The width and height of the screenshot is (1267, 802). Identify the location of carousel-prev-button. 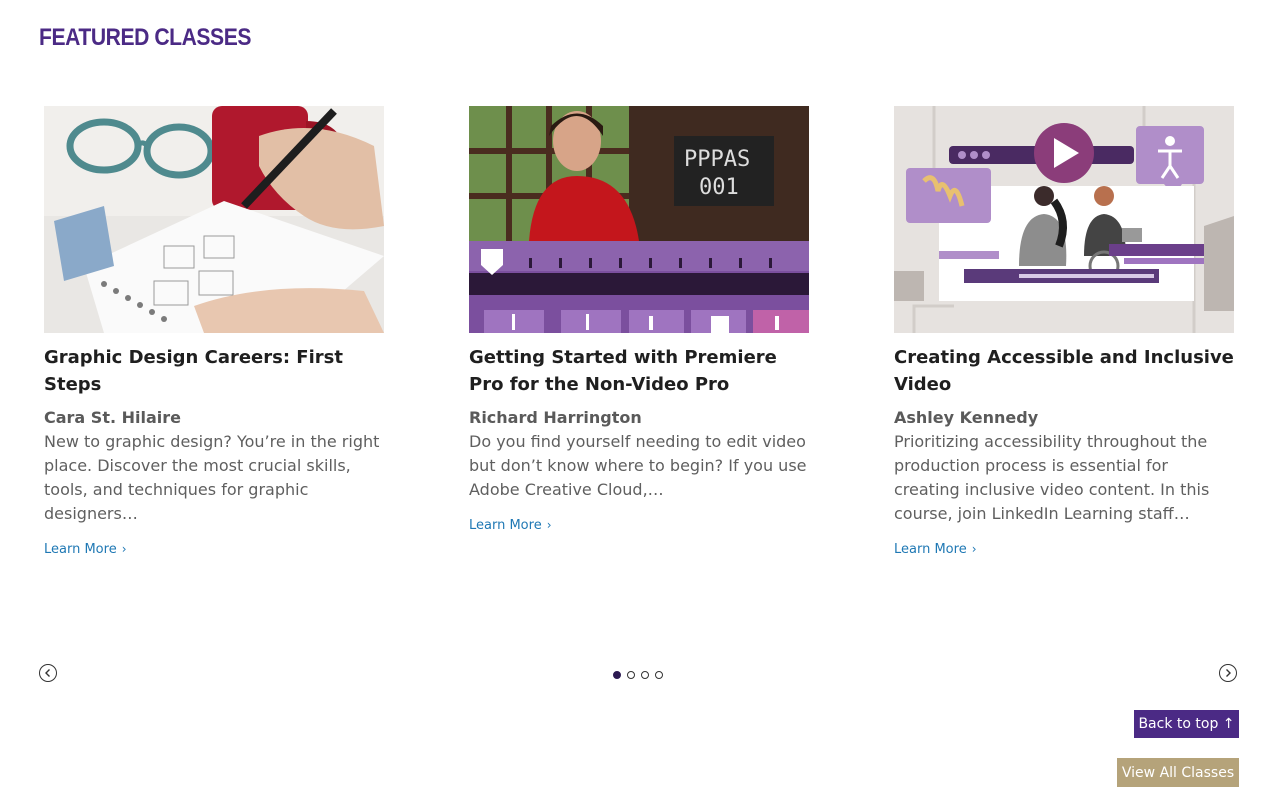
(48, 673).